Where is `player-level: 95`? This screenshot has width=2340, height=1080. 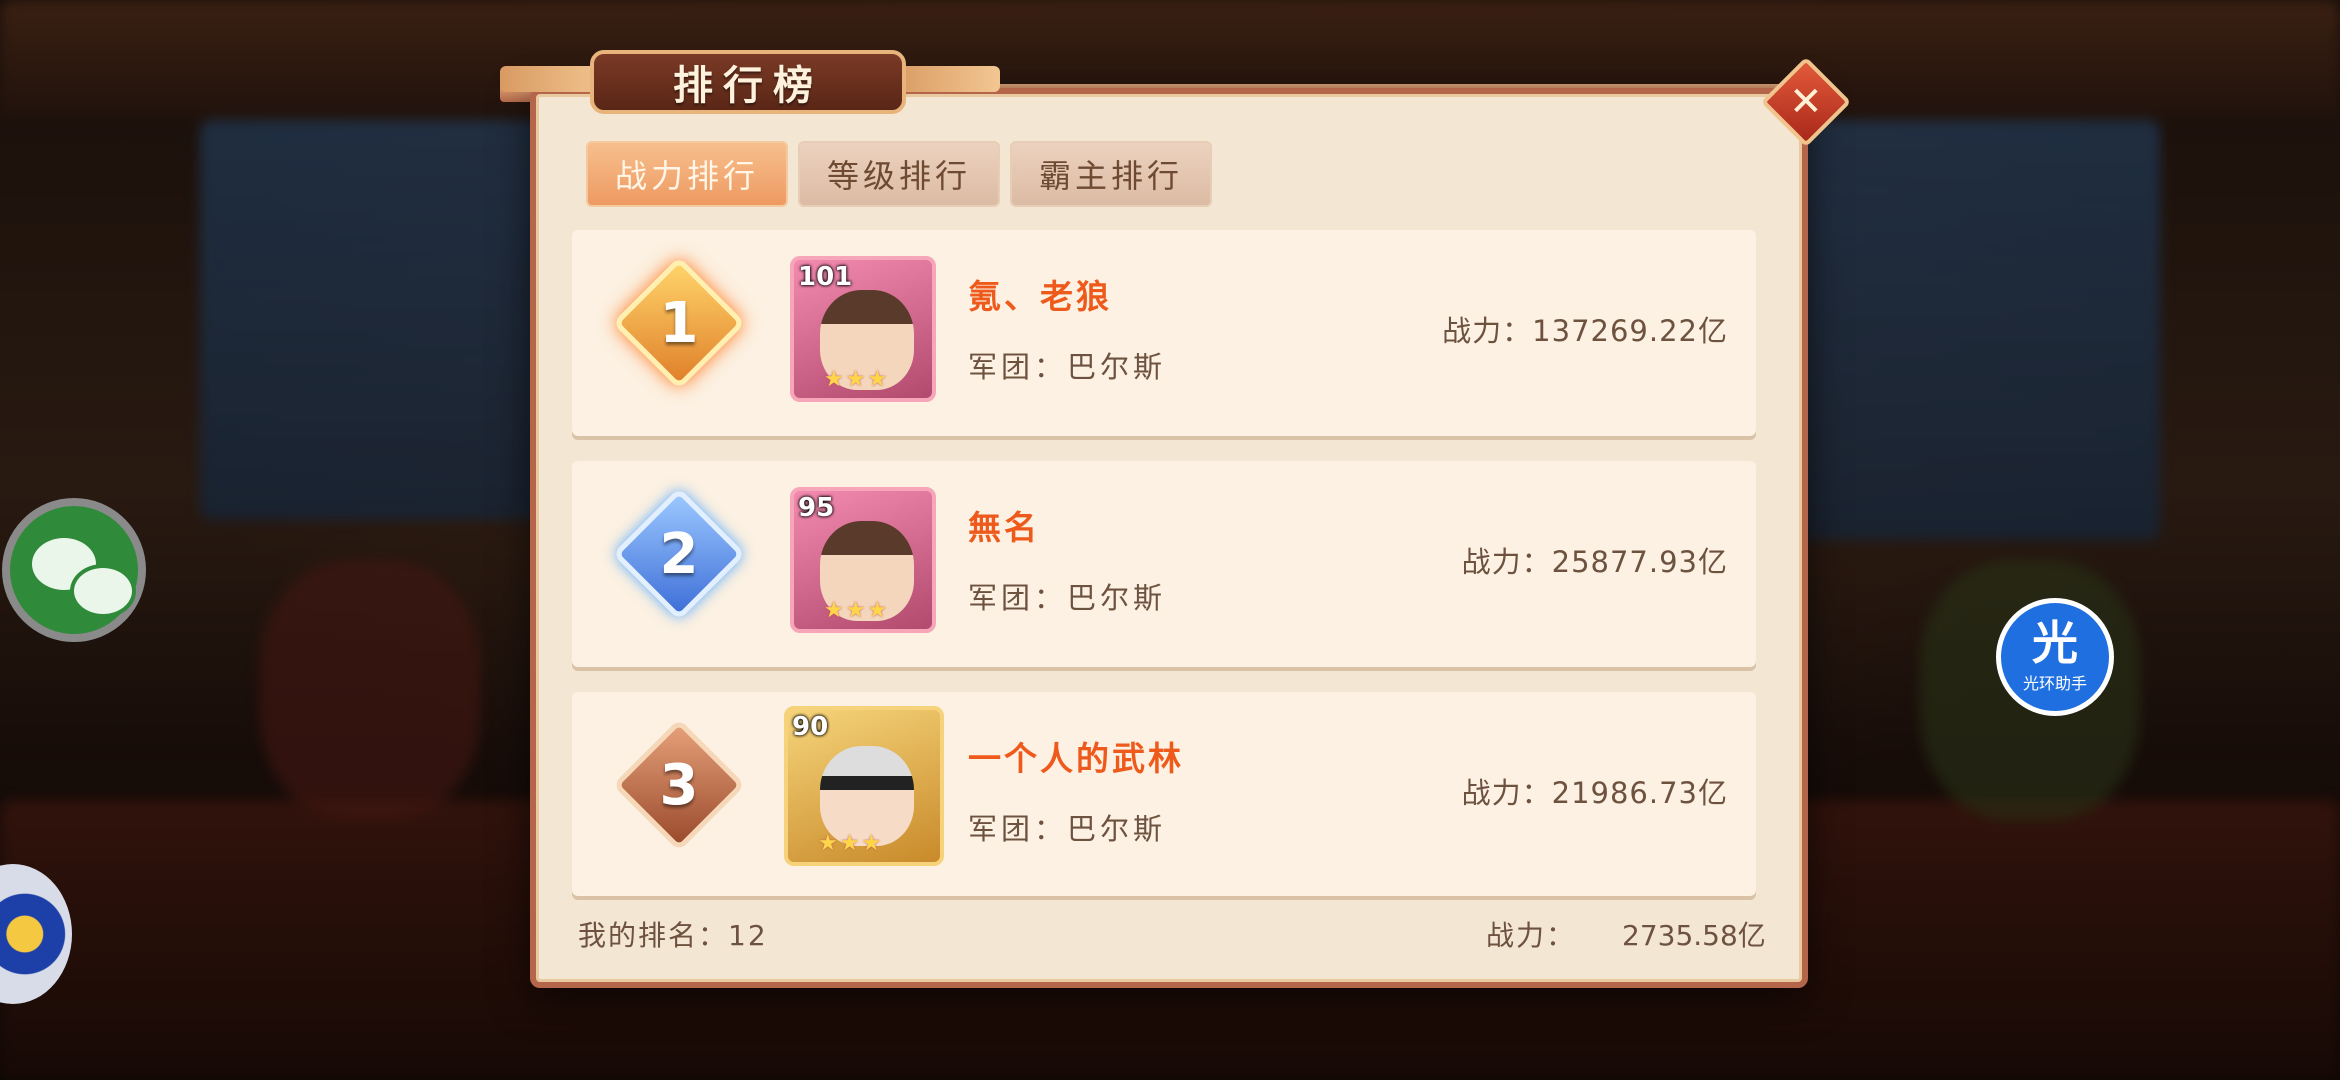
player-level: 95 is located at coordinates (816, 508).